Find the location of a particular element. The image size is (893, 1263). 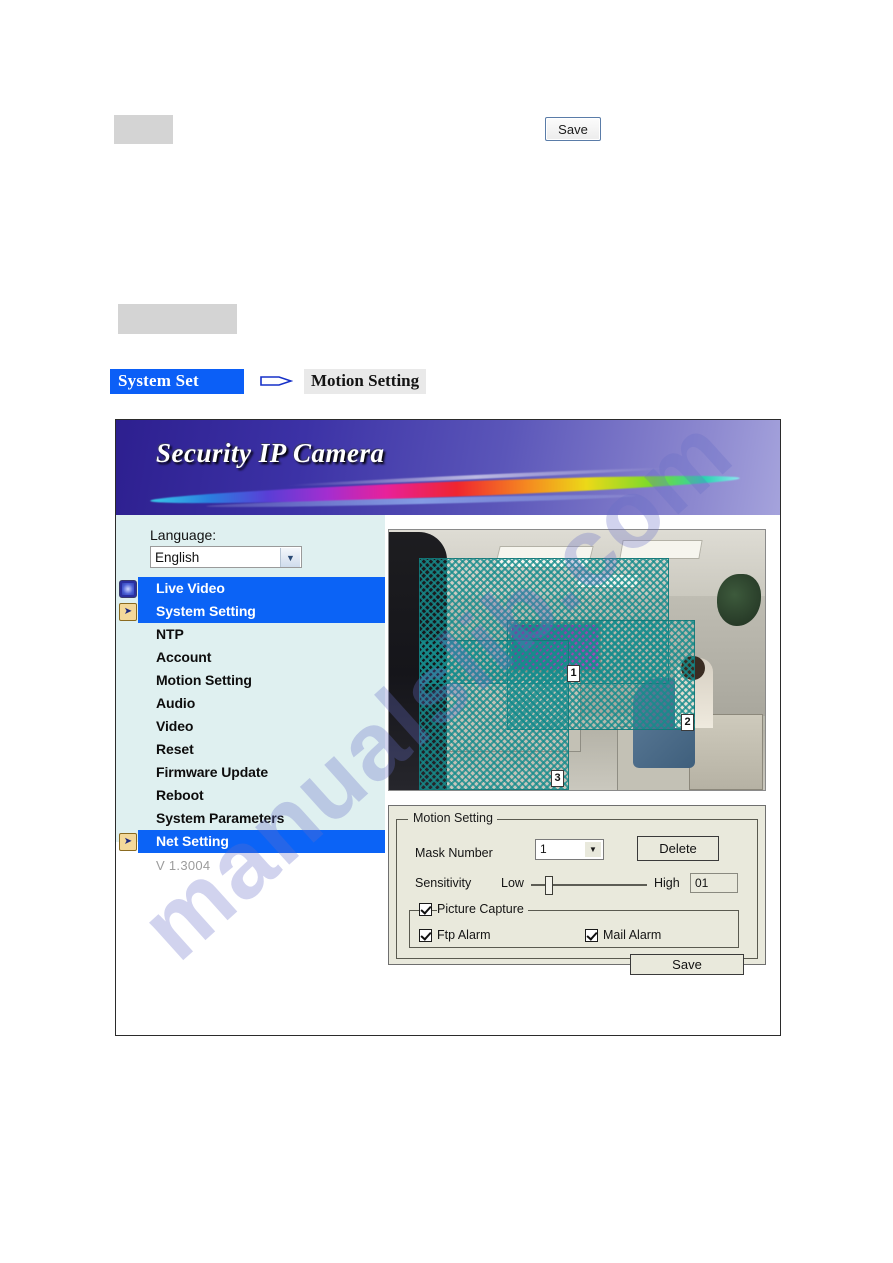

group-border-top-right is located at coordinates (627, 819).